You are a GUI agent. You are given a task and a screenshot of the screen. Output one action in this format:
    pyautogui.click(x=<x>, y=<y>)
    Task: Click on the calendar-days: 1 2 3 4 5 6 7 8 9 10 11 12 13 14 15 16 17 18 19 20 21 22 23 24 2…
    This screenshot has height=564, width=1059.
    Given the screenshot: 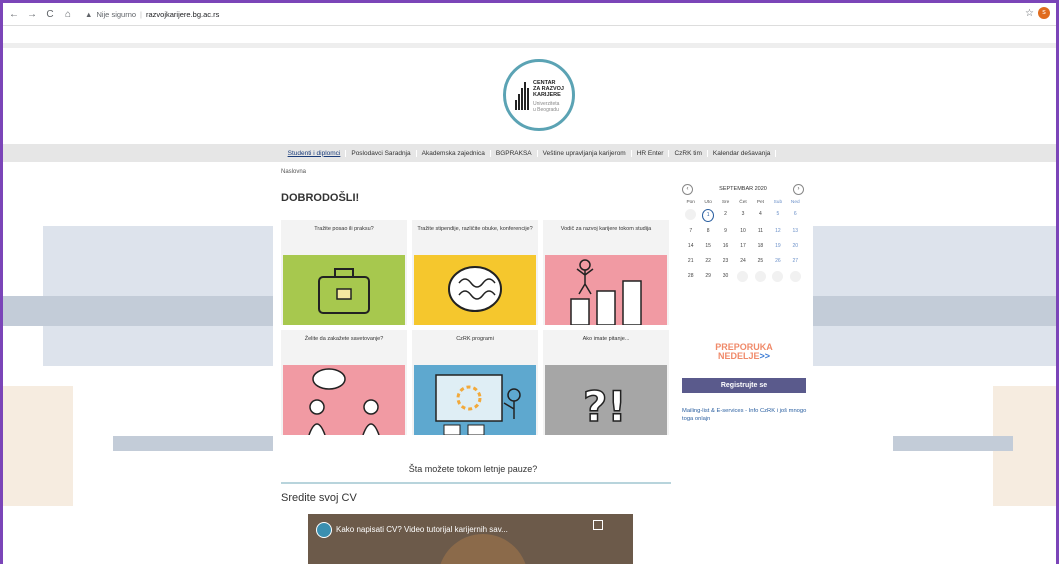 What is the action you would take?
    pyautogui.click(x=743, y=245)
    